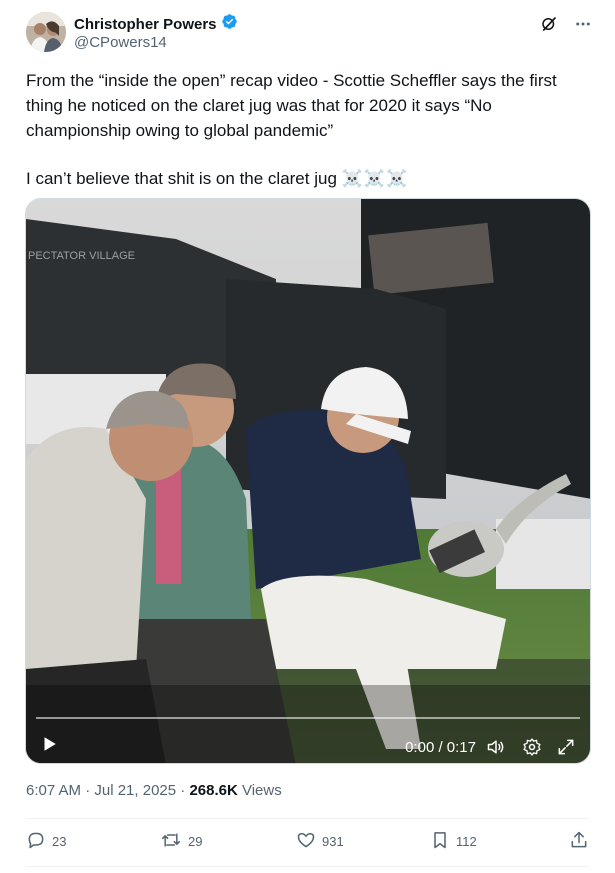 The height and width of the screenshot is (873, 615). What do you see at coordinates (229, 24) in the screenshot?
I see `verified-badge-icon` at bounding box center [229, 24].